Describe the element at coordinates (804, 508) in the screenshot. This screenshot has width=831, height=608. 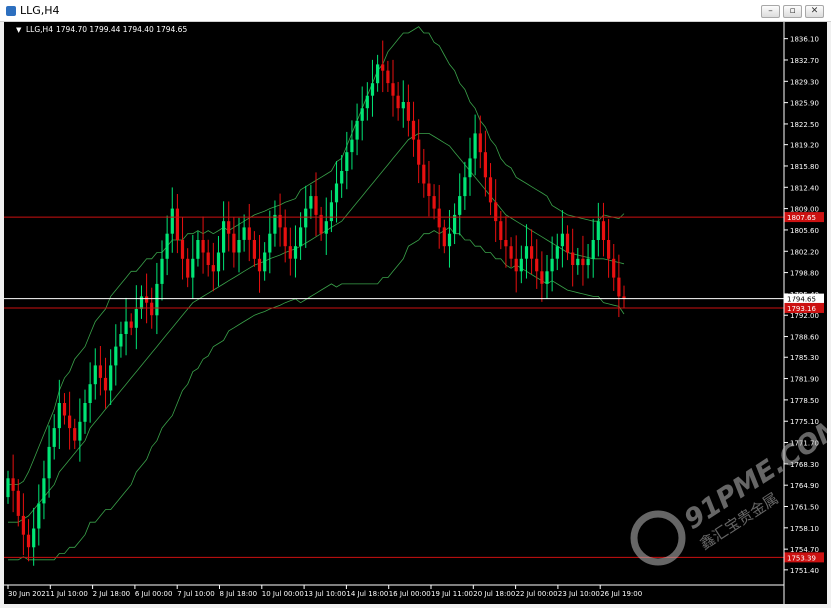
I see `price-tick-label: 1761.50` at that location.